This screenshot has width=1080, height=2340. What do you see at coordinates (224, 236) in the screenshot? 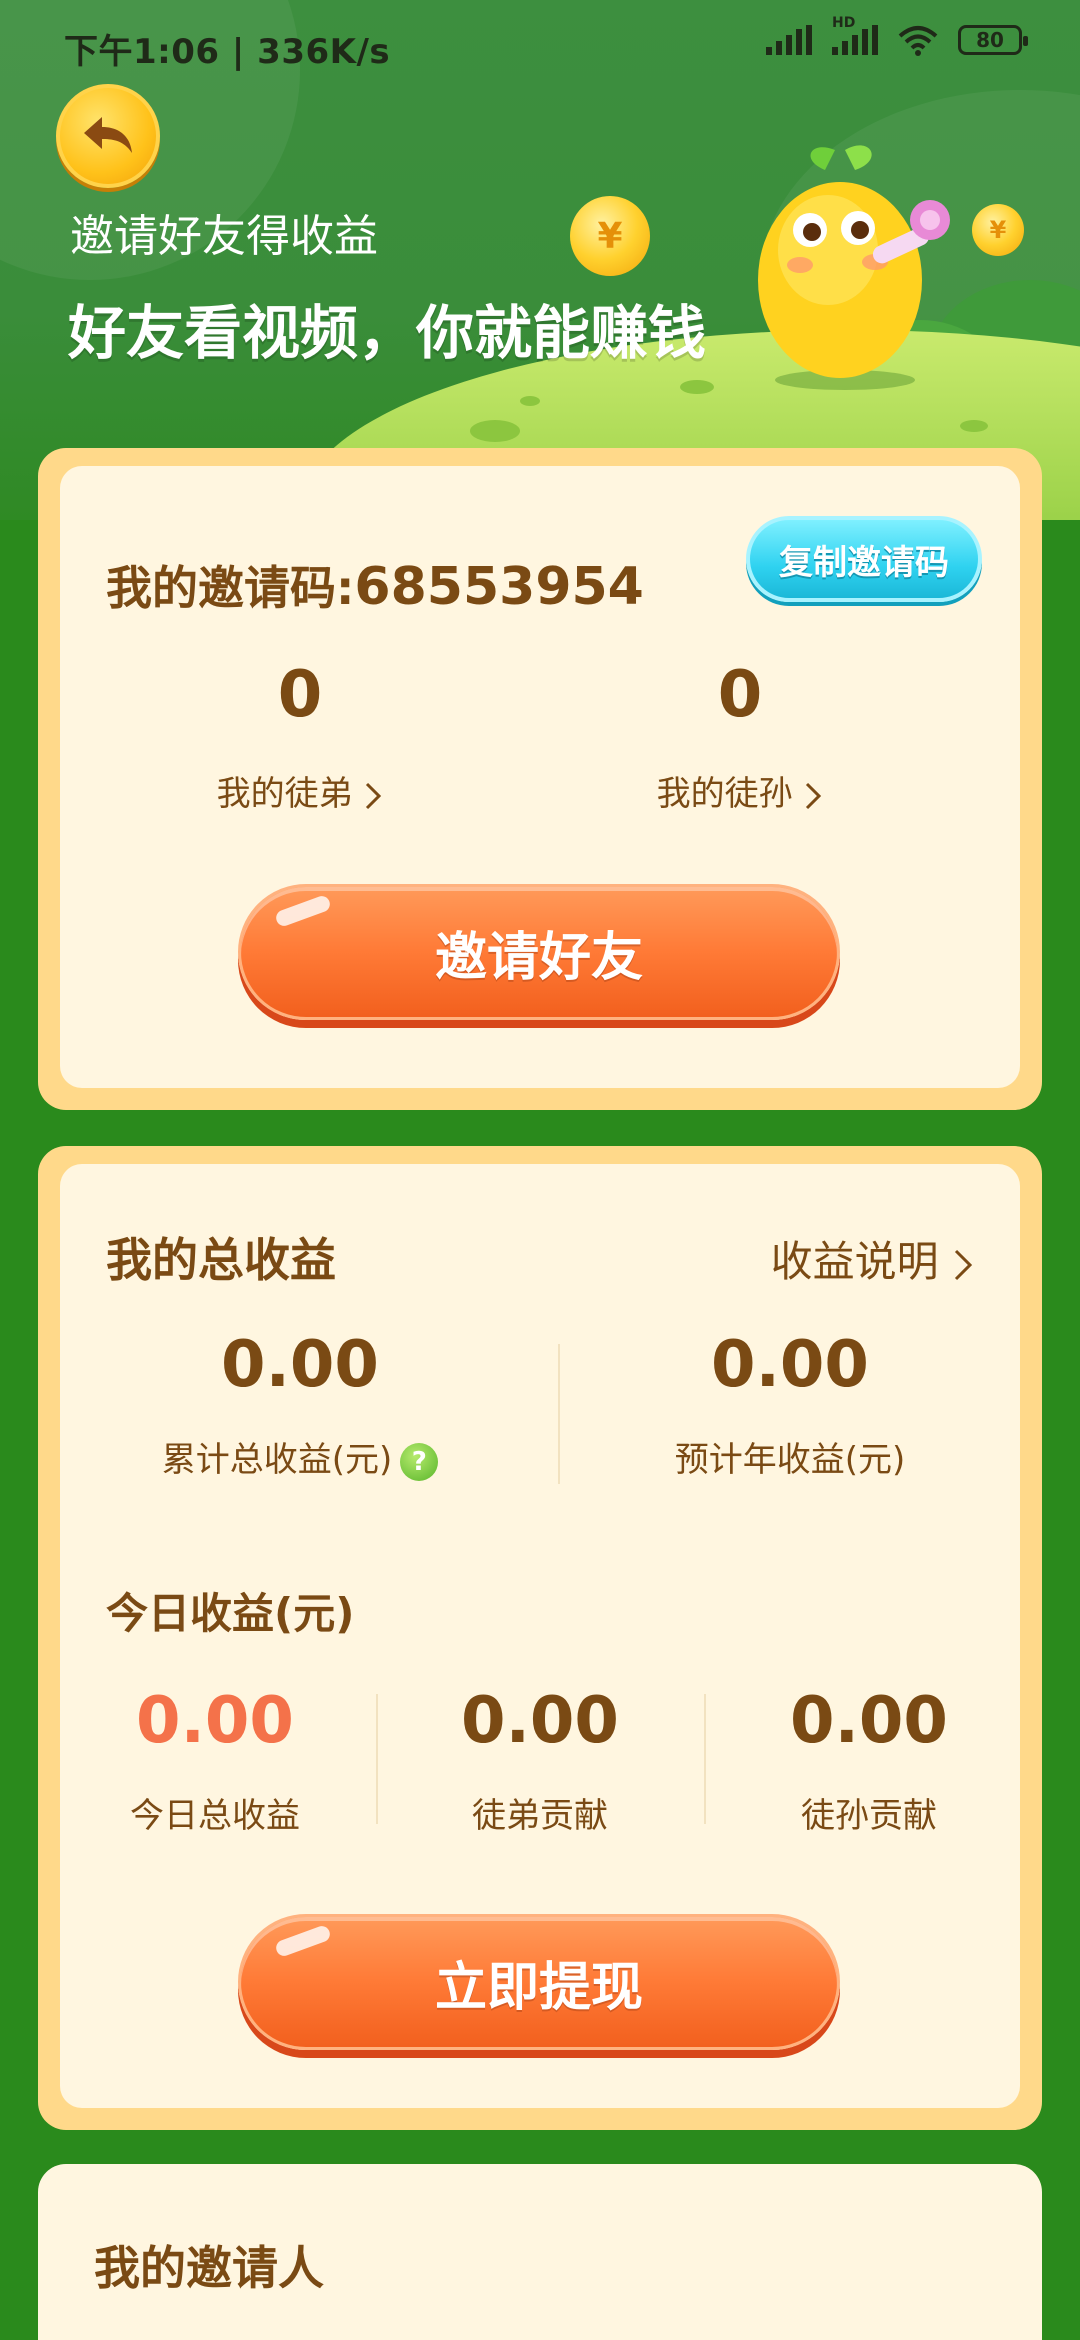
I see `hero-subtitle: 邀请好友得收益` at bounding box center [224, 236].